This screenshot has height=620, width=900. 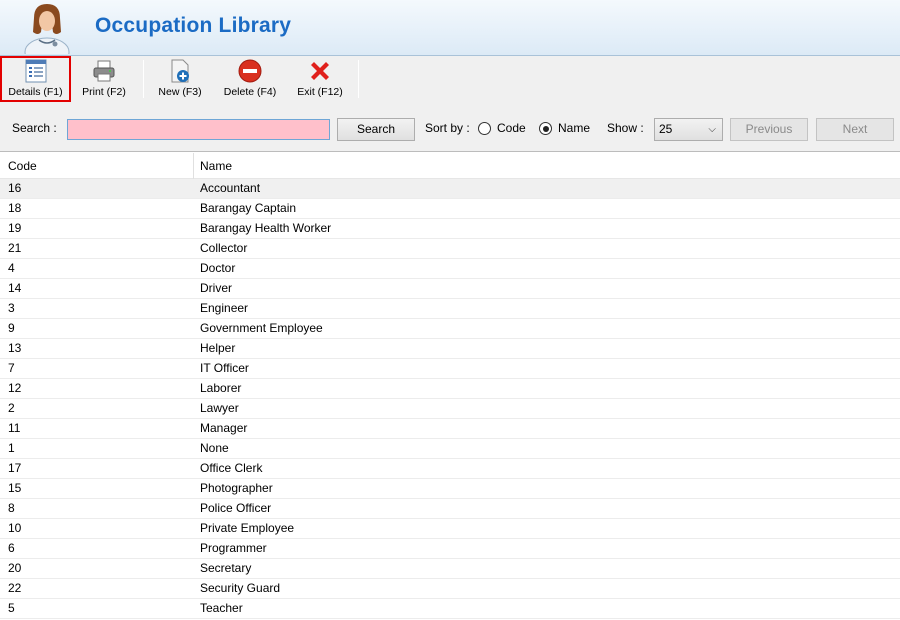 What do you see at coordinates (15, 188) in the screenshot?
I see `cell-code: 16` at bounding box center [15, 188].